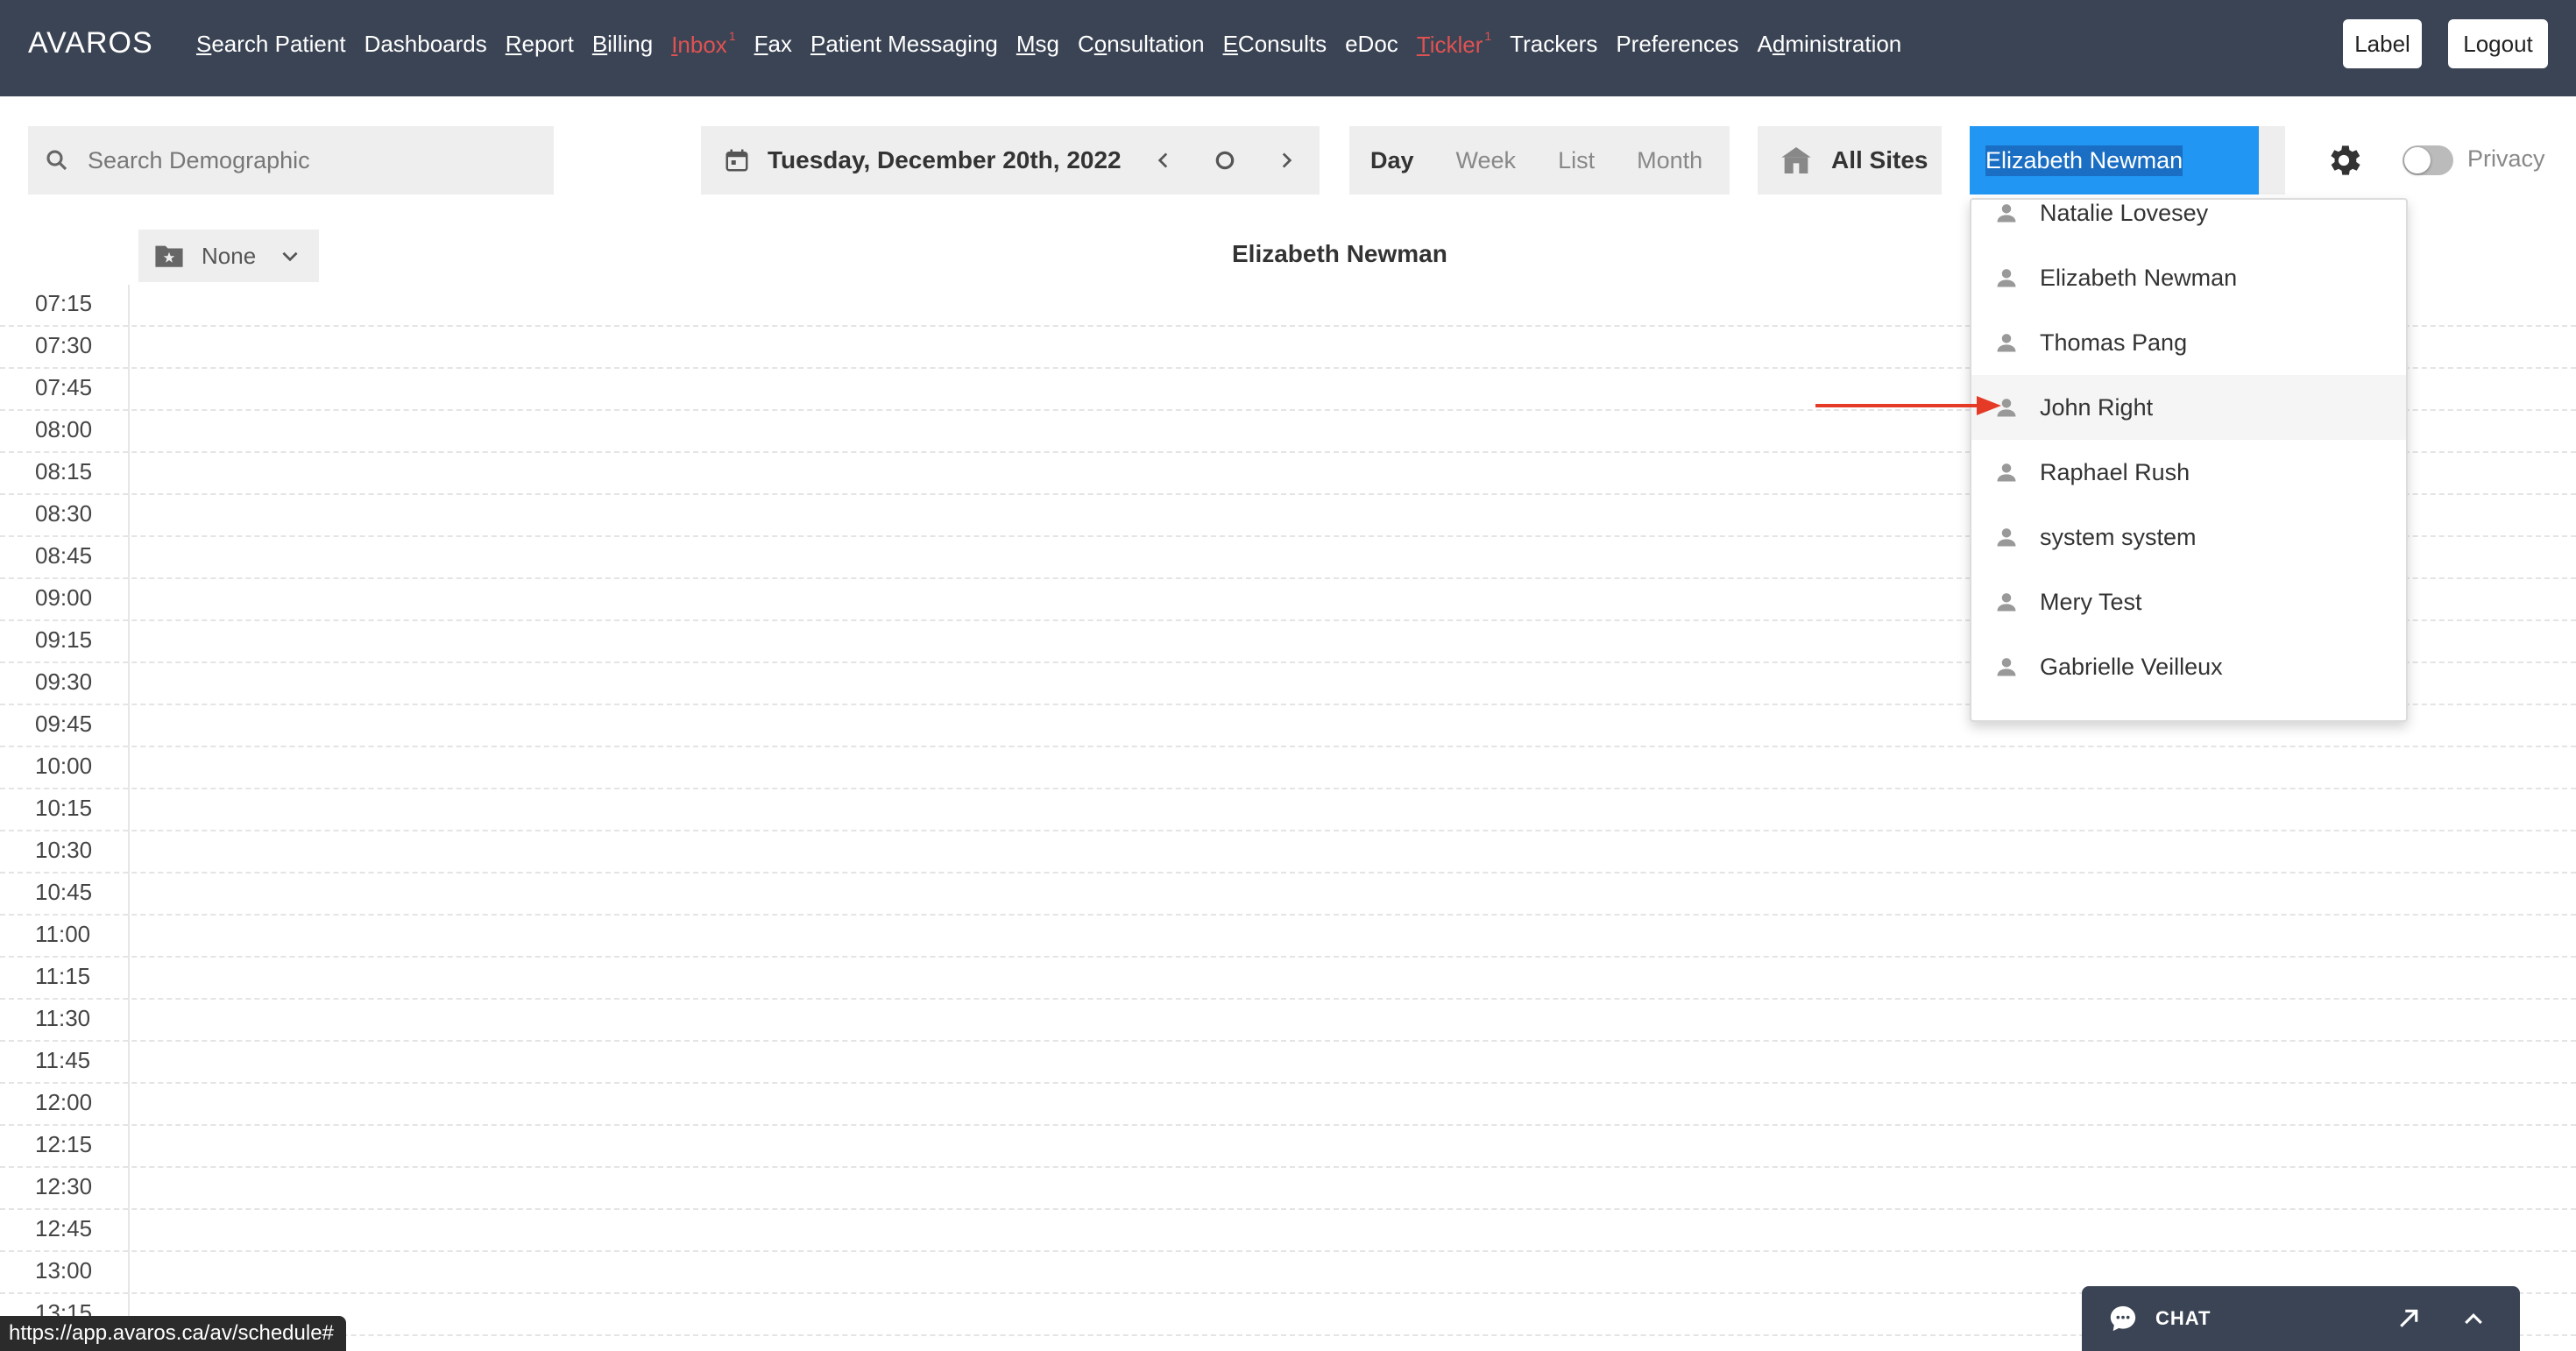 The image size is (2576, 1351). I want to click on nav-link-shortcut-letter: d, so click(1779, 43).